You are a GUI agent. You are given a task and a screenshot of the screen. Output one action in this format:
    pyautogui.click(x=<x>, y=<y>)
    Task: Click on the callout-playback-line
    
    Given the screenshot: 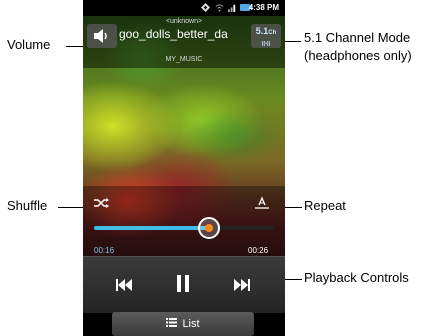 What is the action you would take?
    pyautogui.click(x=292, y=279)
    